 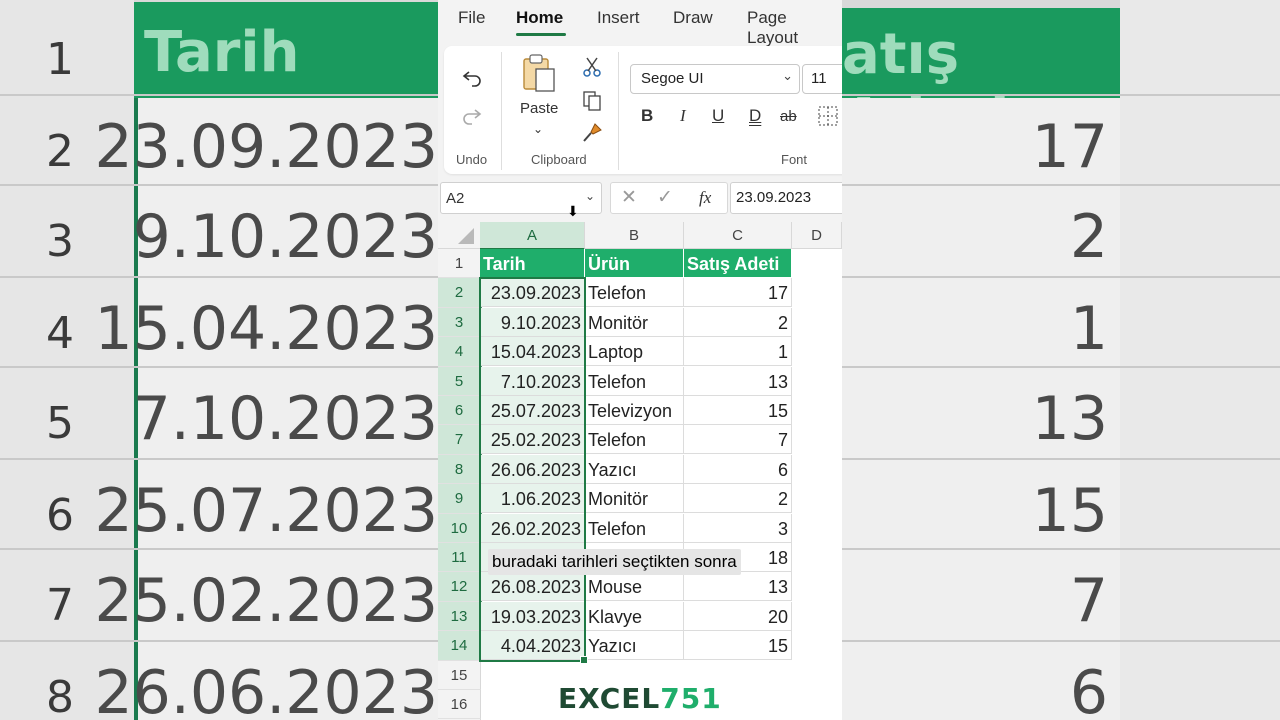 I want to click on row-header: 3, so click(x=460, y=322).